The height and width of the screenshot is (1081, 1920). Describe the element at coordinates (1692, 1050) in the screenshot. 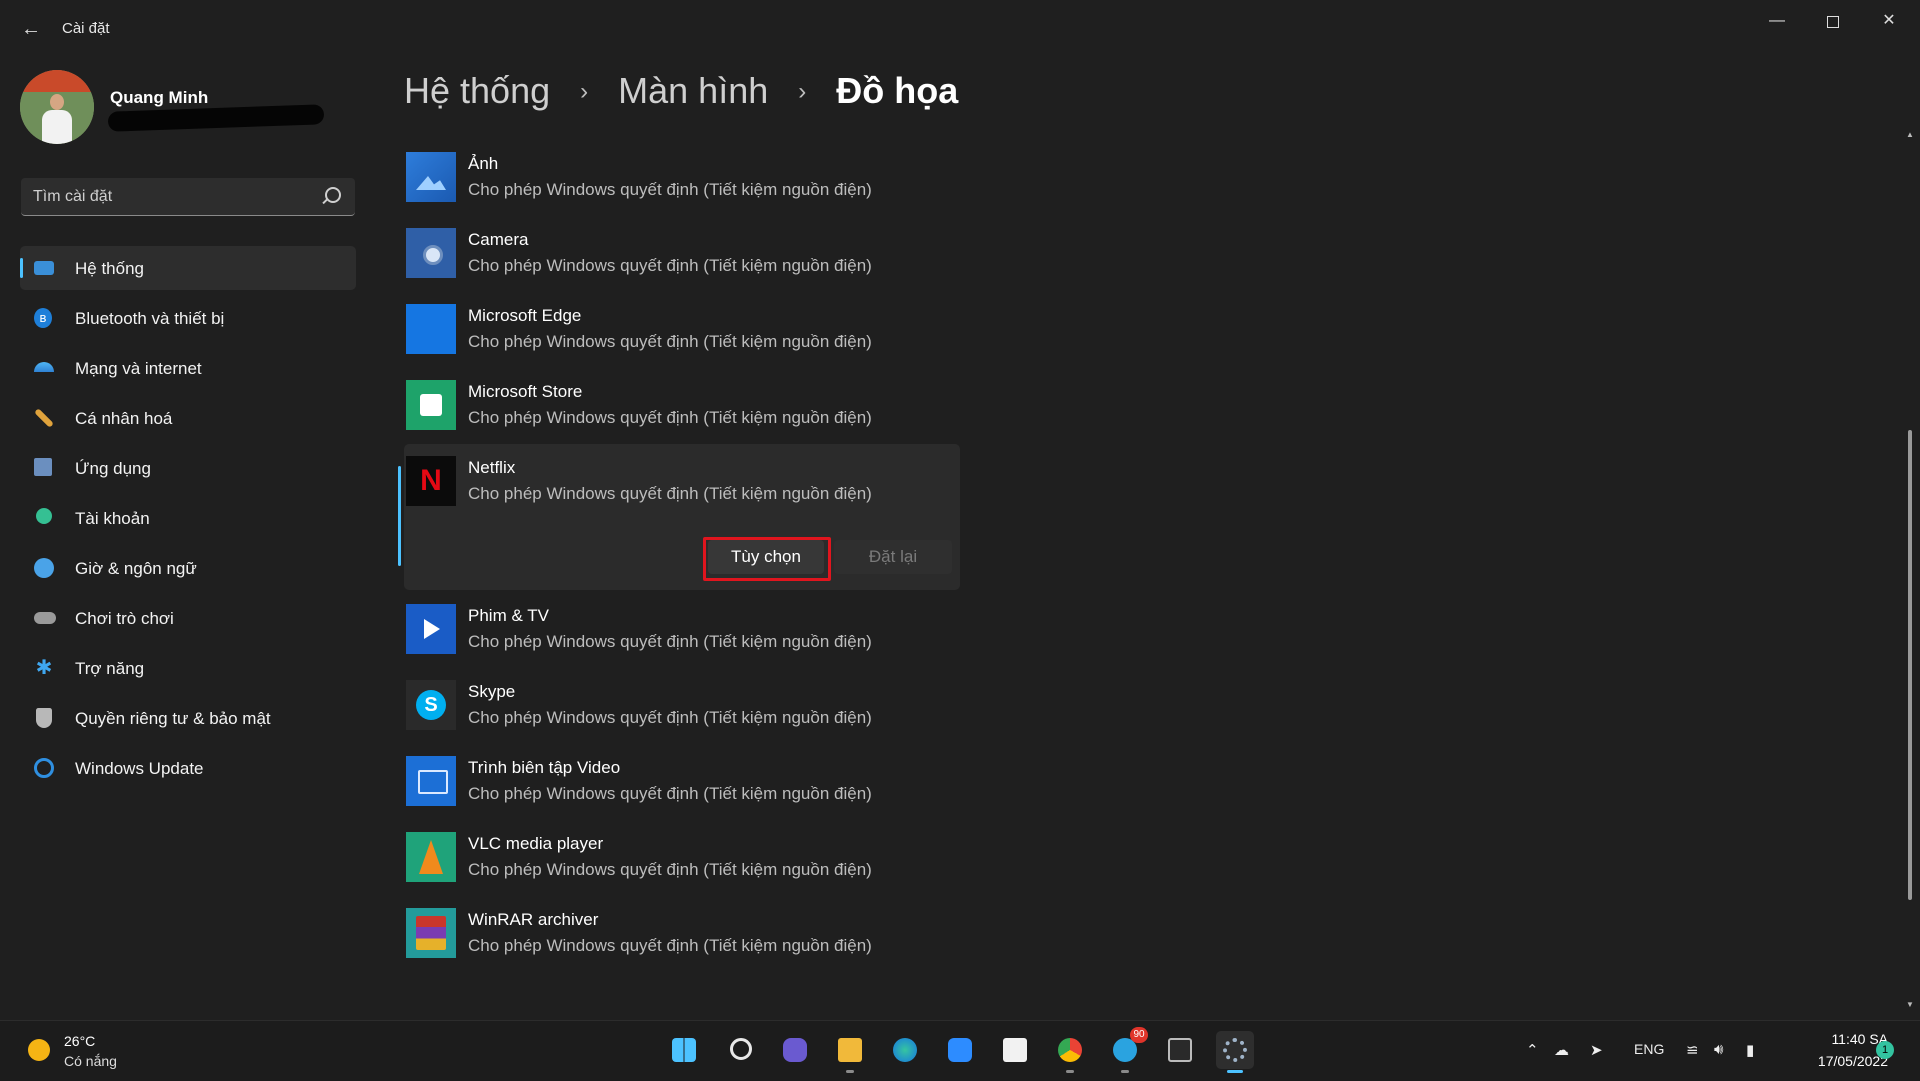

I see `wifi-icon: ≌` at that location.